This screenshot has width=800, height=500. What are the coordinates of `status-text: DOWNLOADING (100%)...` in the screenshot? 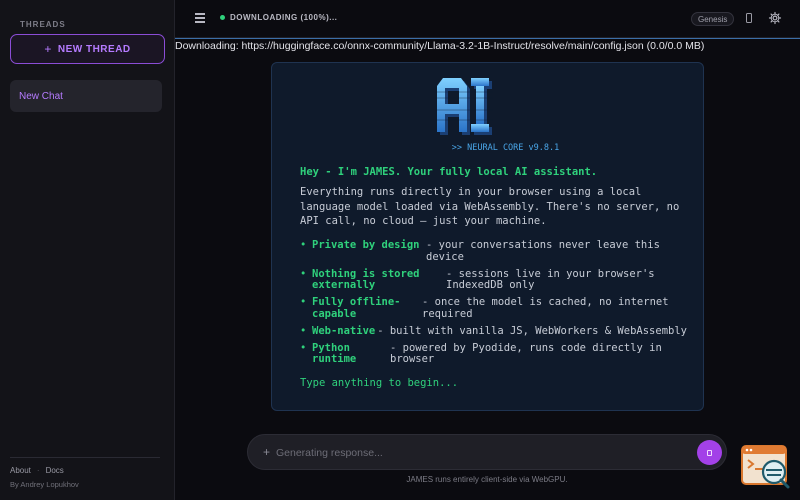 It's located at (284, 17).